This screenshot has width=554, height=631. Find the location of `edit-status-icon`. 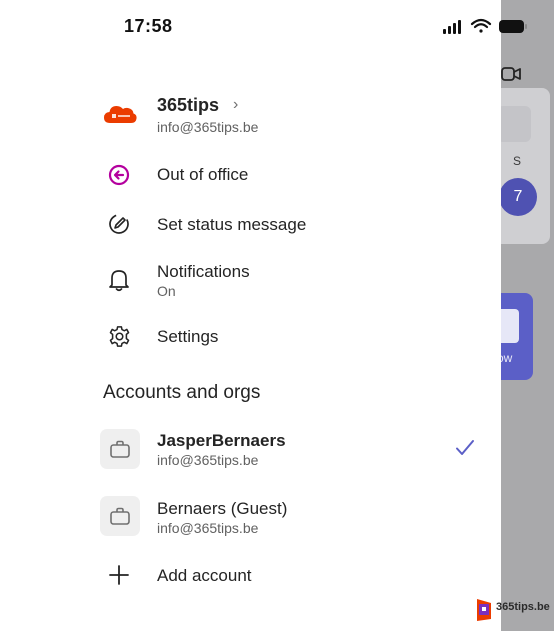

edit-status-icon is located at coordinates (119, 224).